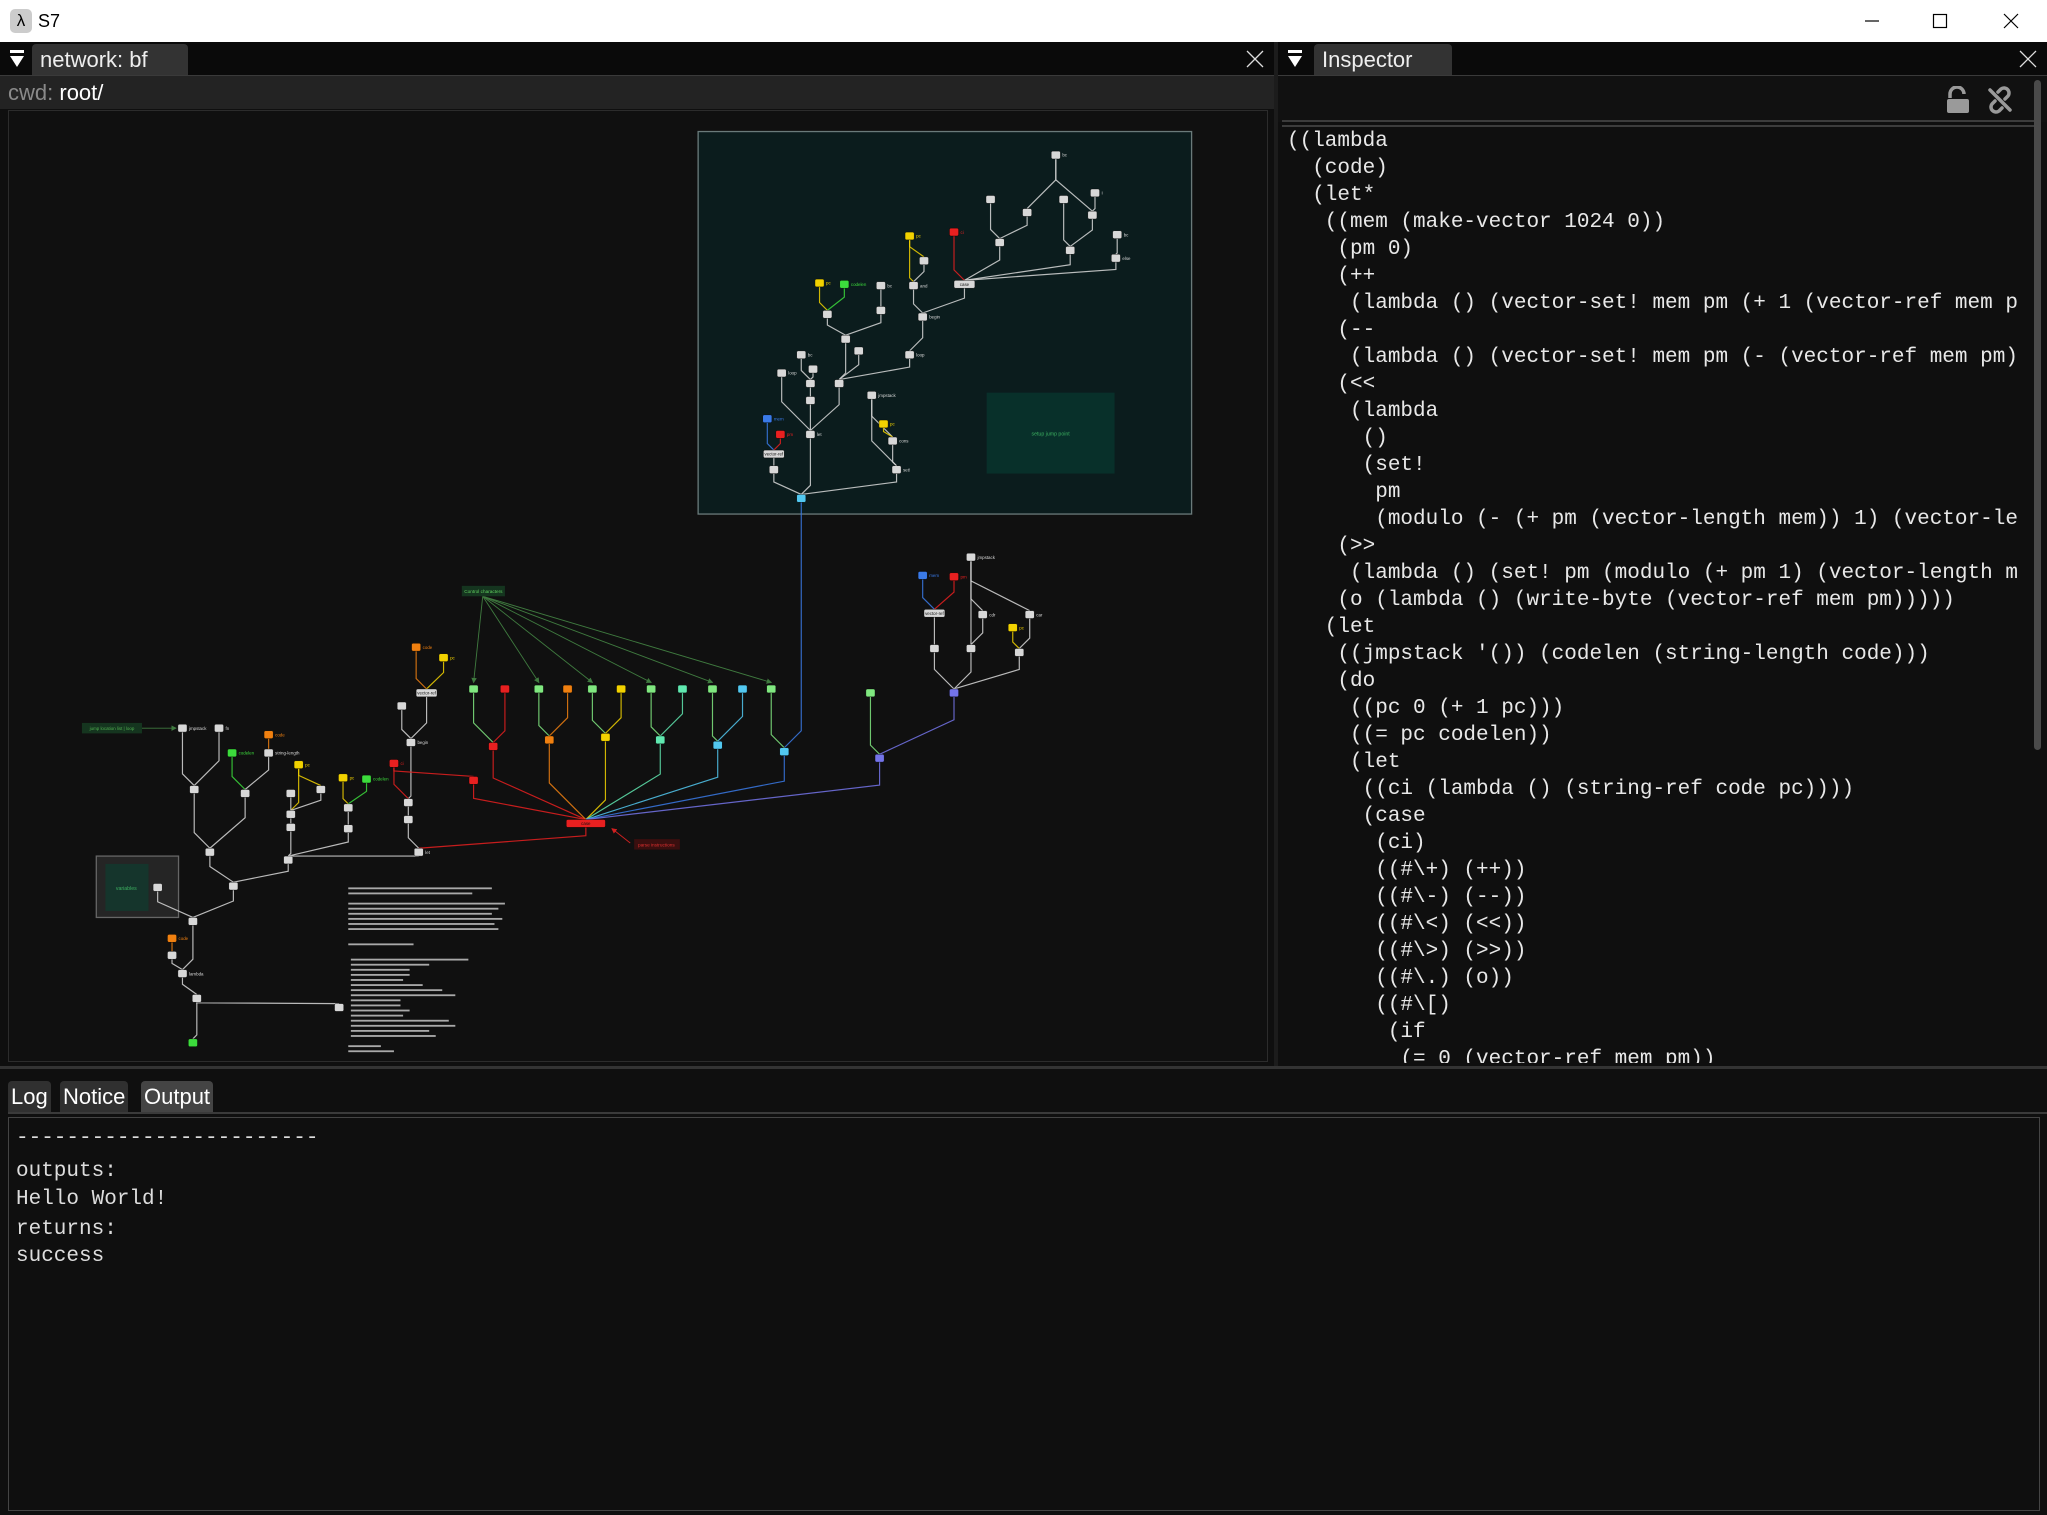 This screenshot has height=1515, width=2047. What do you see at coordinates (281, 753) in the screenshot?
I see `graph-node: string-length` at bounding box center [281, 753].